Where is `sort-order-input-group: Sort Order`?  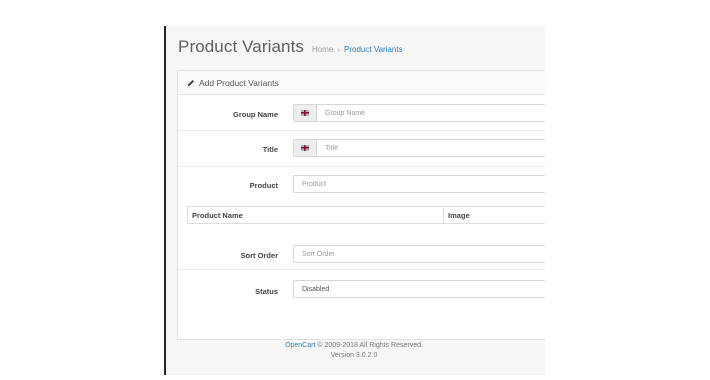
sort-order-input-group: Sort Order is located at coordinates (419, 254).